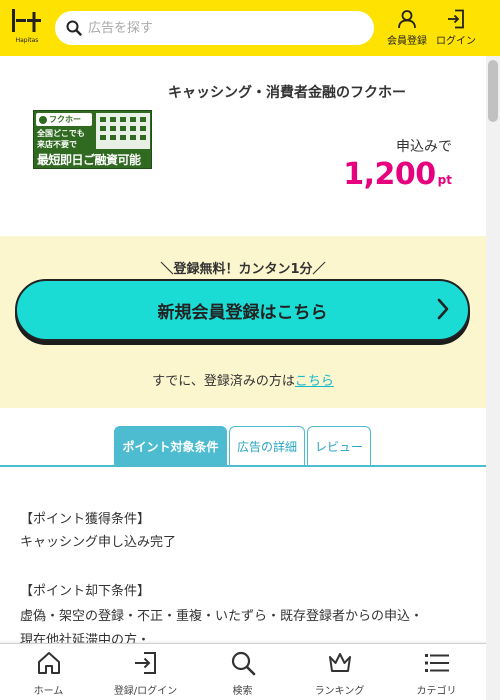  Describe the element at coordinates (493, 378) in the screenshot. I see `page-scrollbar` at that location.